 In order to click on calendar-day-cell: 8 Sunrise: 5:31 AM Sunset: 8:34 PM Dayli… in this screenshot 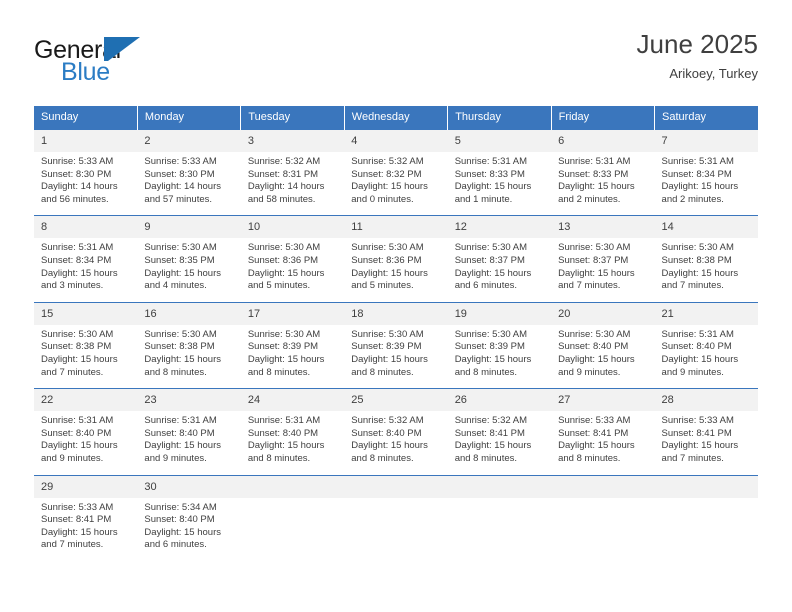, I will do `click(86, 259)`.